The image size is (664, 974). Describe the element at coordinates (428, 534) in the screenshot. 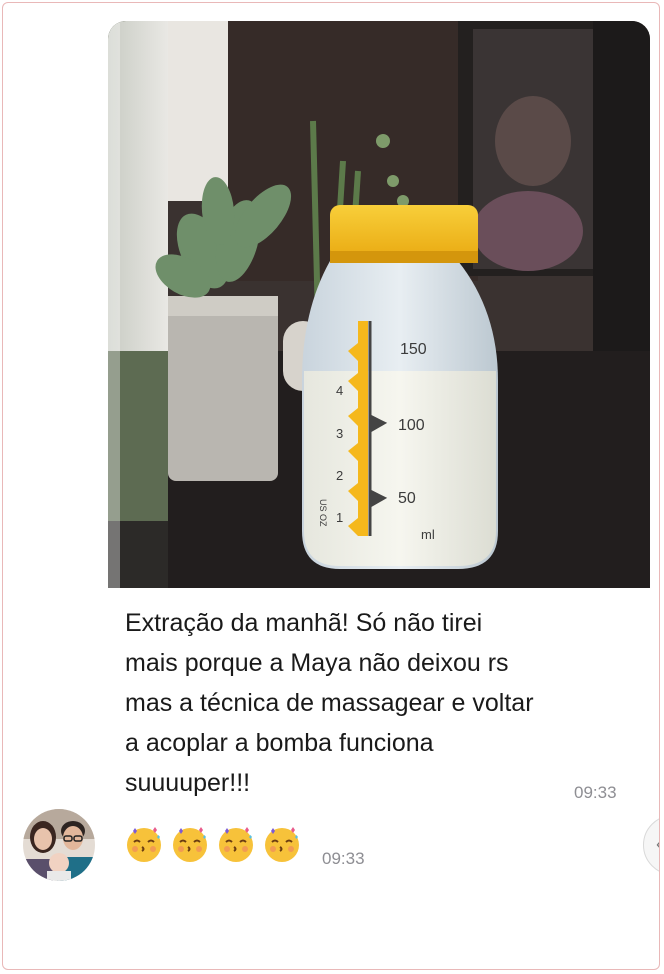

I see `label-ml-unit: ml` at that location.